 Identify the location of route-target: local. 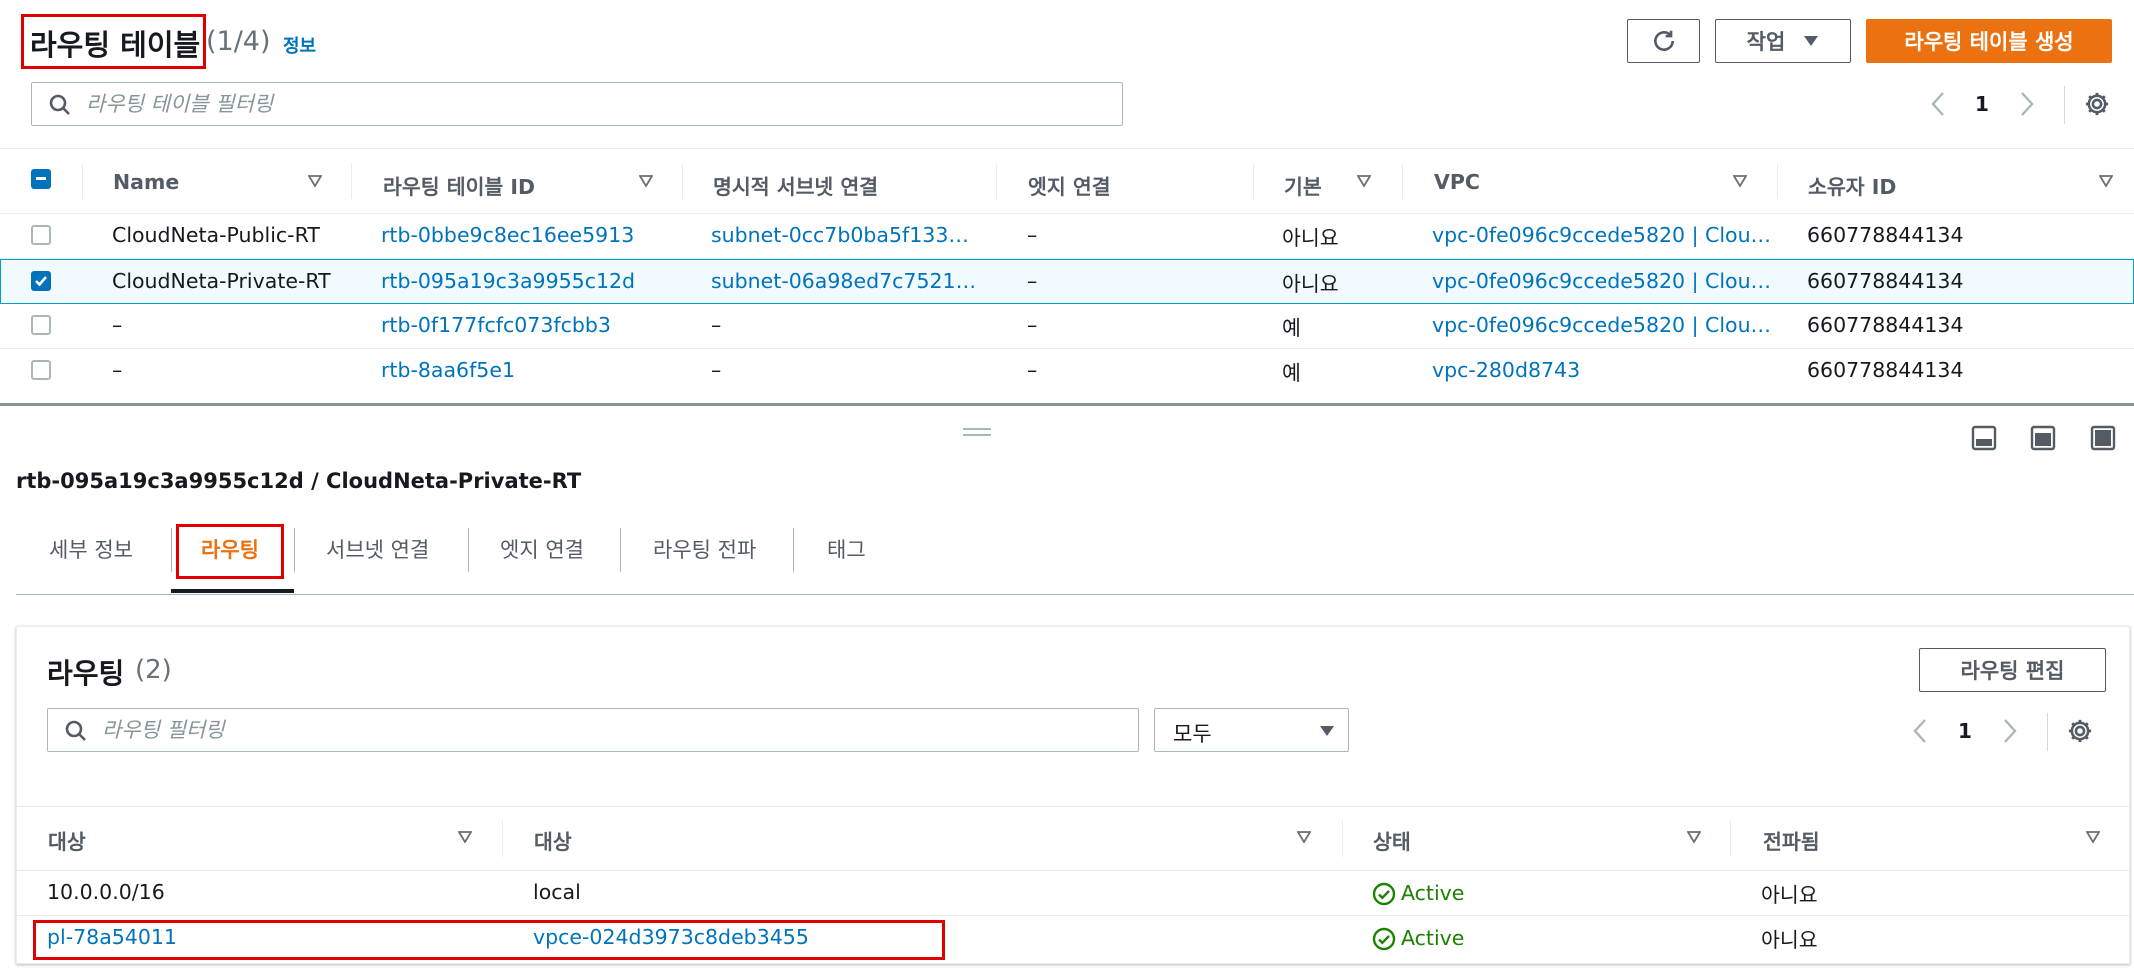
(557, 892).